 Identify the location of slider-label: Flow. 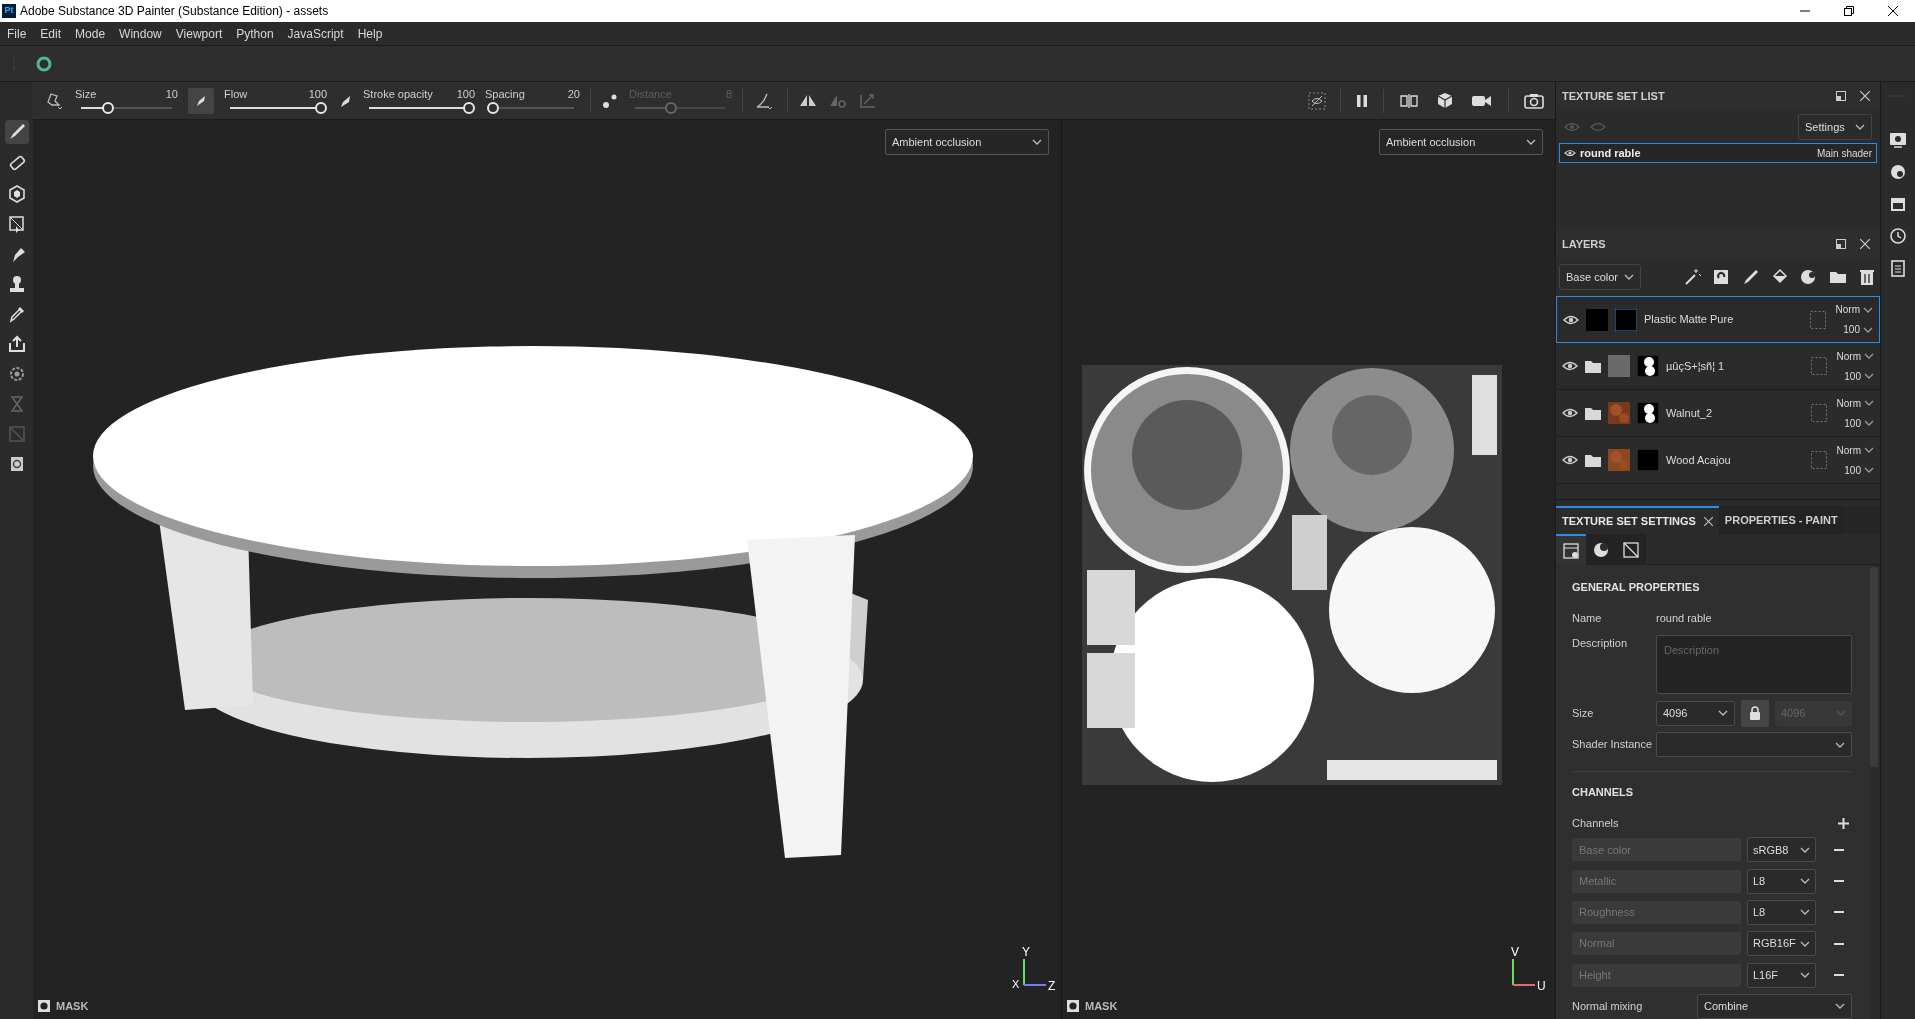
(236, 94).